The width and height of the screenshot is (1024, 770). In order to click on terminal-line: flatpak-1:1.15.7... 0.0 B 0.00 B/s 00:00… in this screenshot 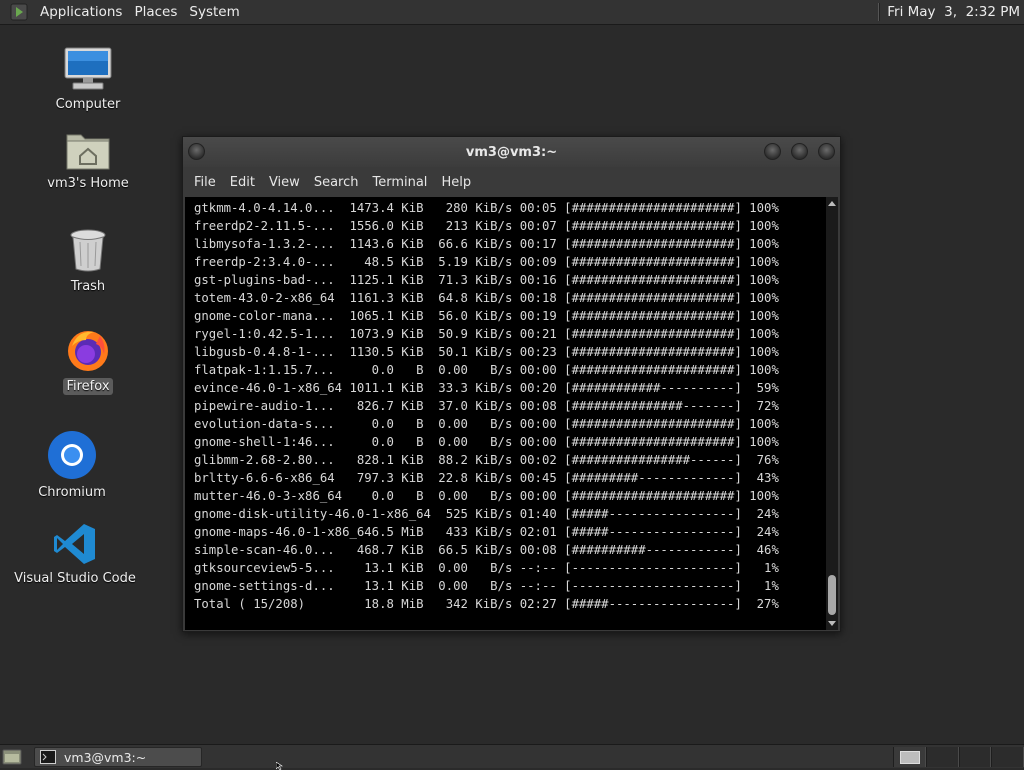, I will do `click(486, 370)`.